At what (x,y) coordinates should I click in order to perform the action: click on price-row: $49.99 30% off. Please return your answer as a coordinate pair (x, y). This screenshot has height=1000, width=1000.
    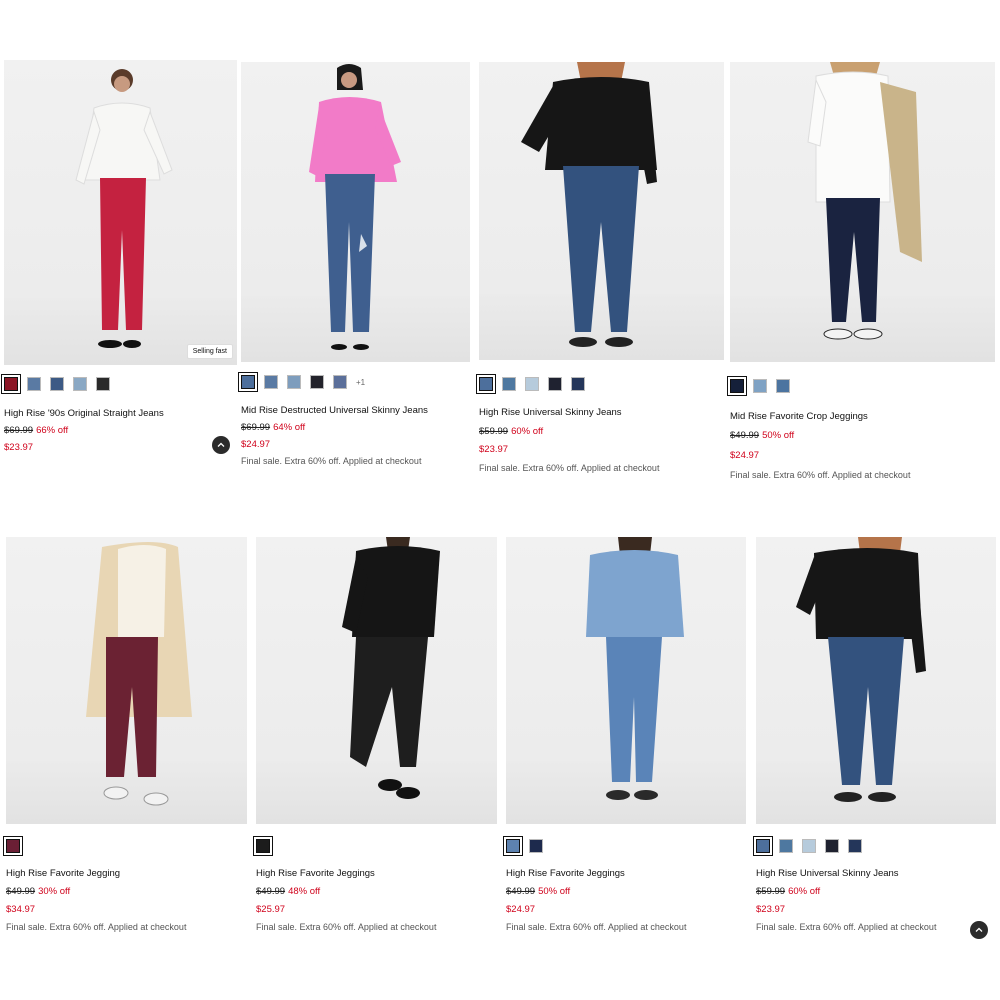
    Looking at the image, I should click on (38, 891).